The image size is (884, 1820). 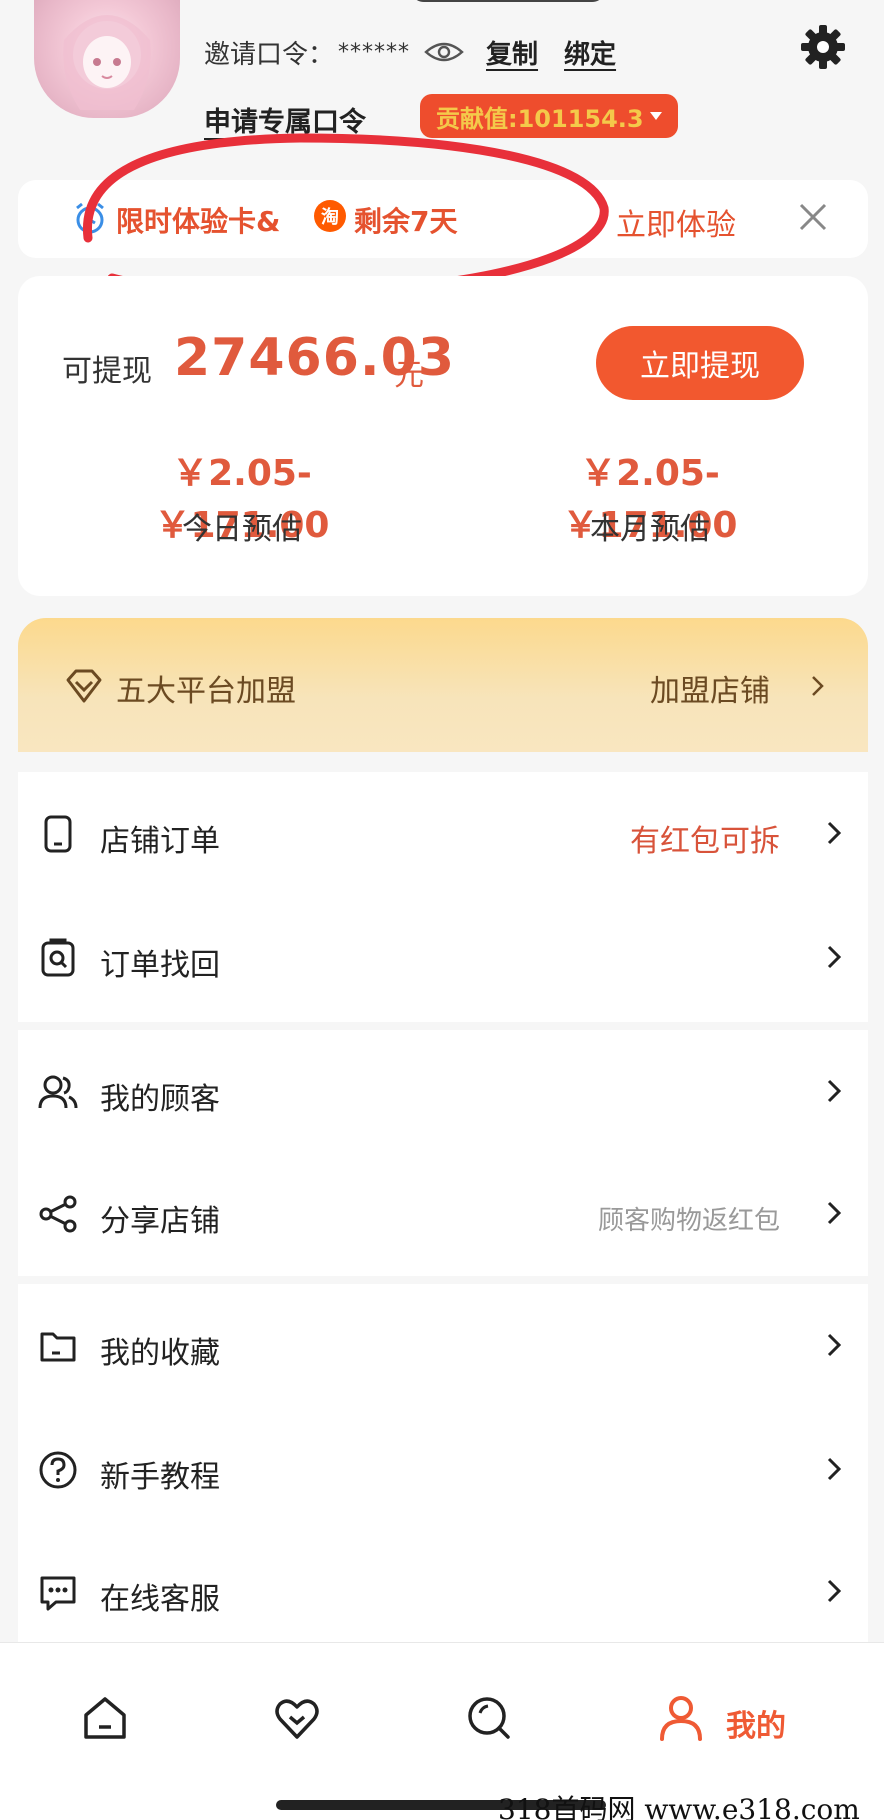 What do you see at coordinates (676, 222) in the screenshot?
I see `try-now-button: 立即体验` at bounding box center [676, 222].